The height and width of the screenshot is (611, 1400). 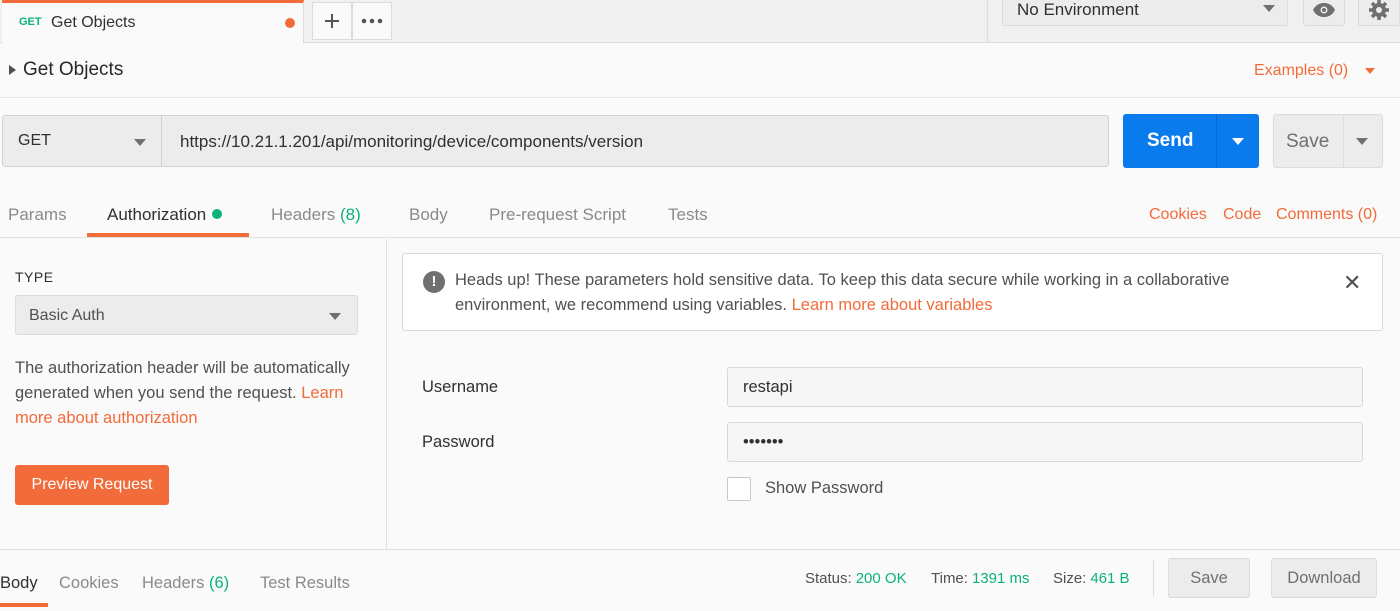 What do you see at coordinates (1178, 215) in the screenshot?
I see `cookies-link: Cookies` at bounding box center [1178, 215].